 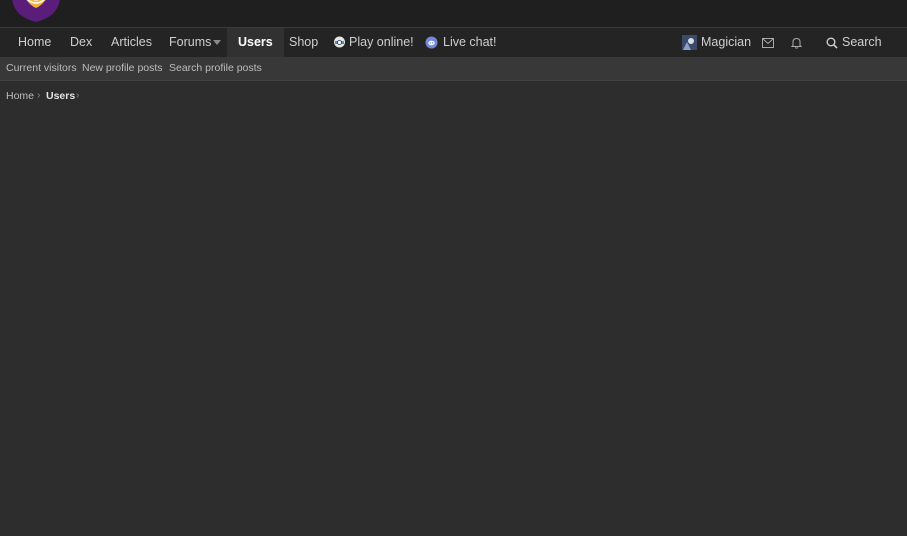 I want to click on nav-forums: Forums, so click(x=190, y=42).